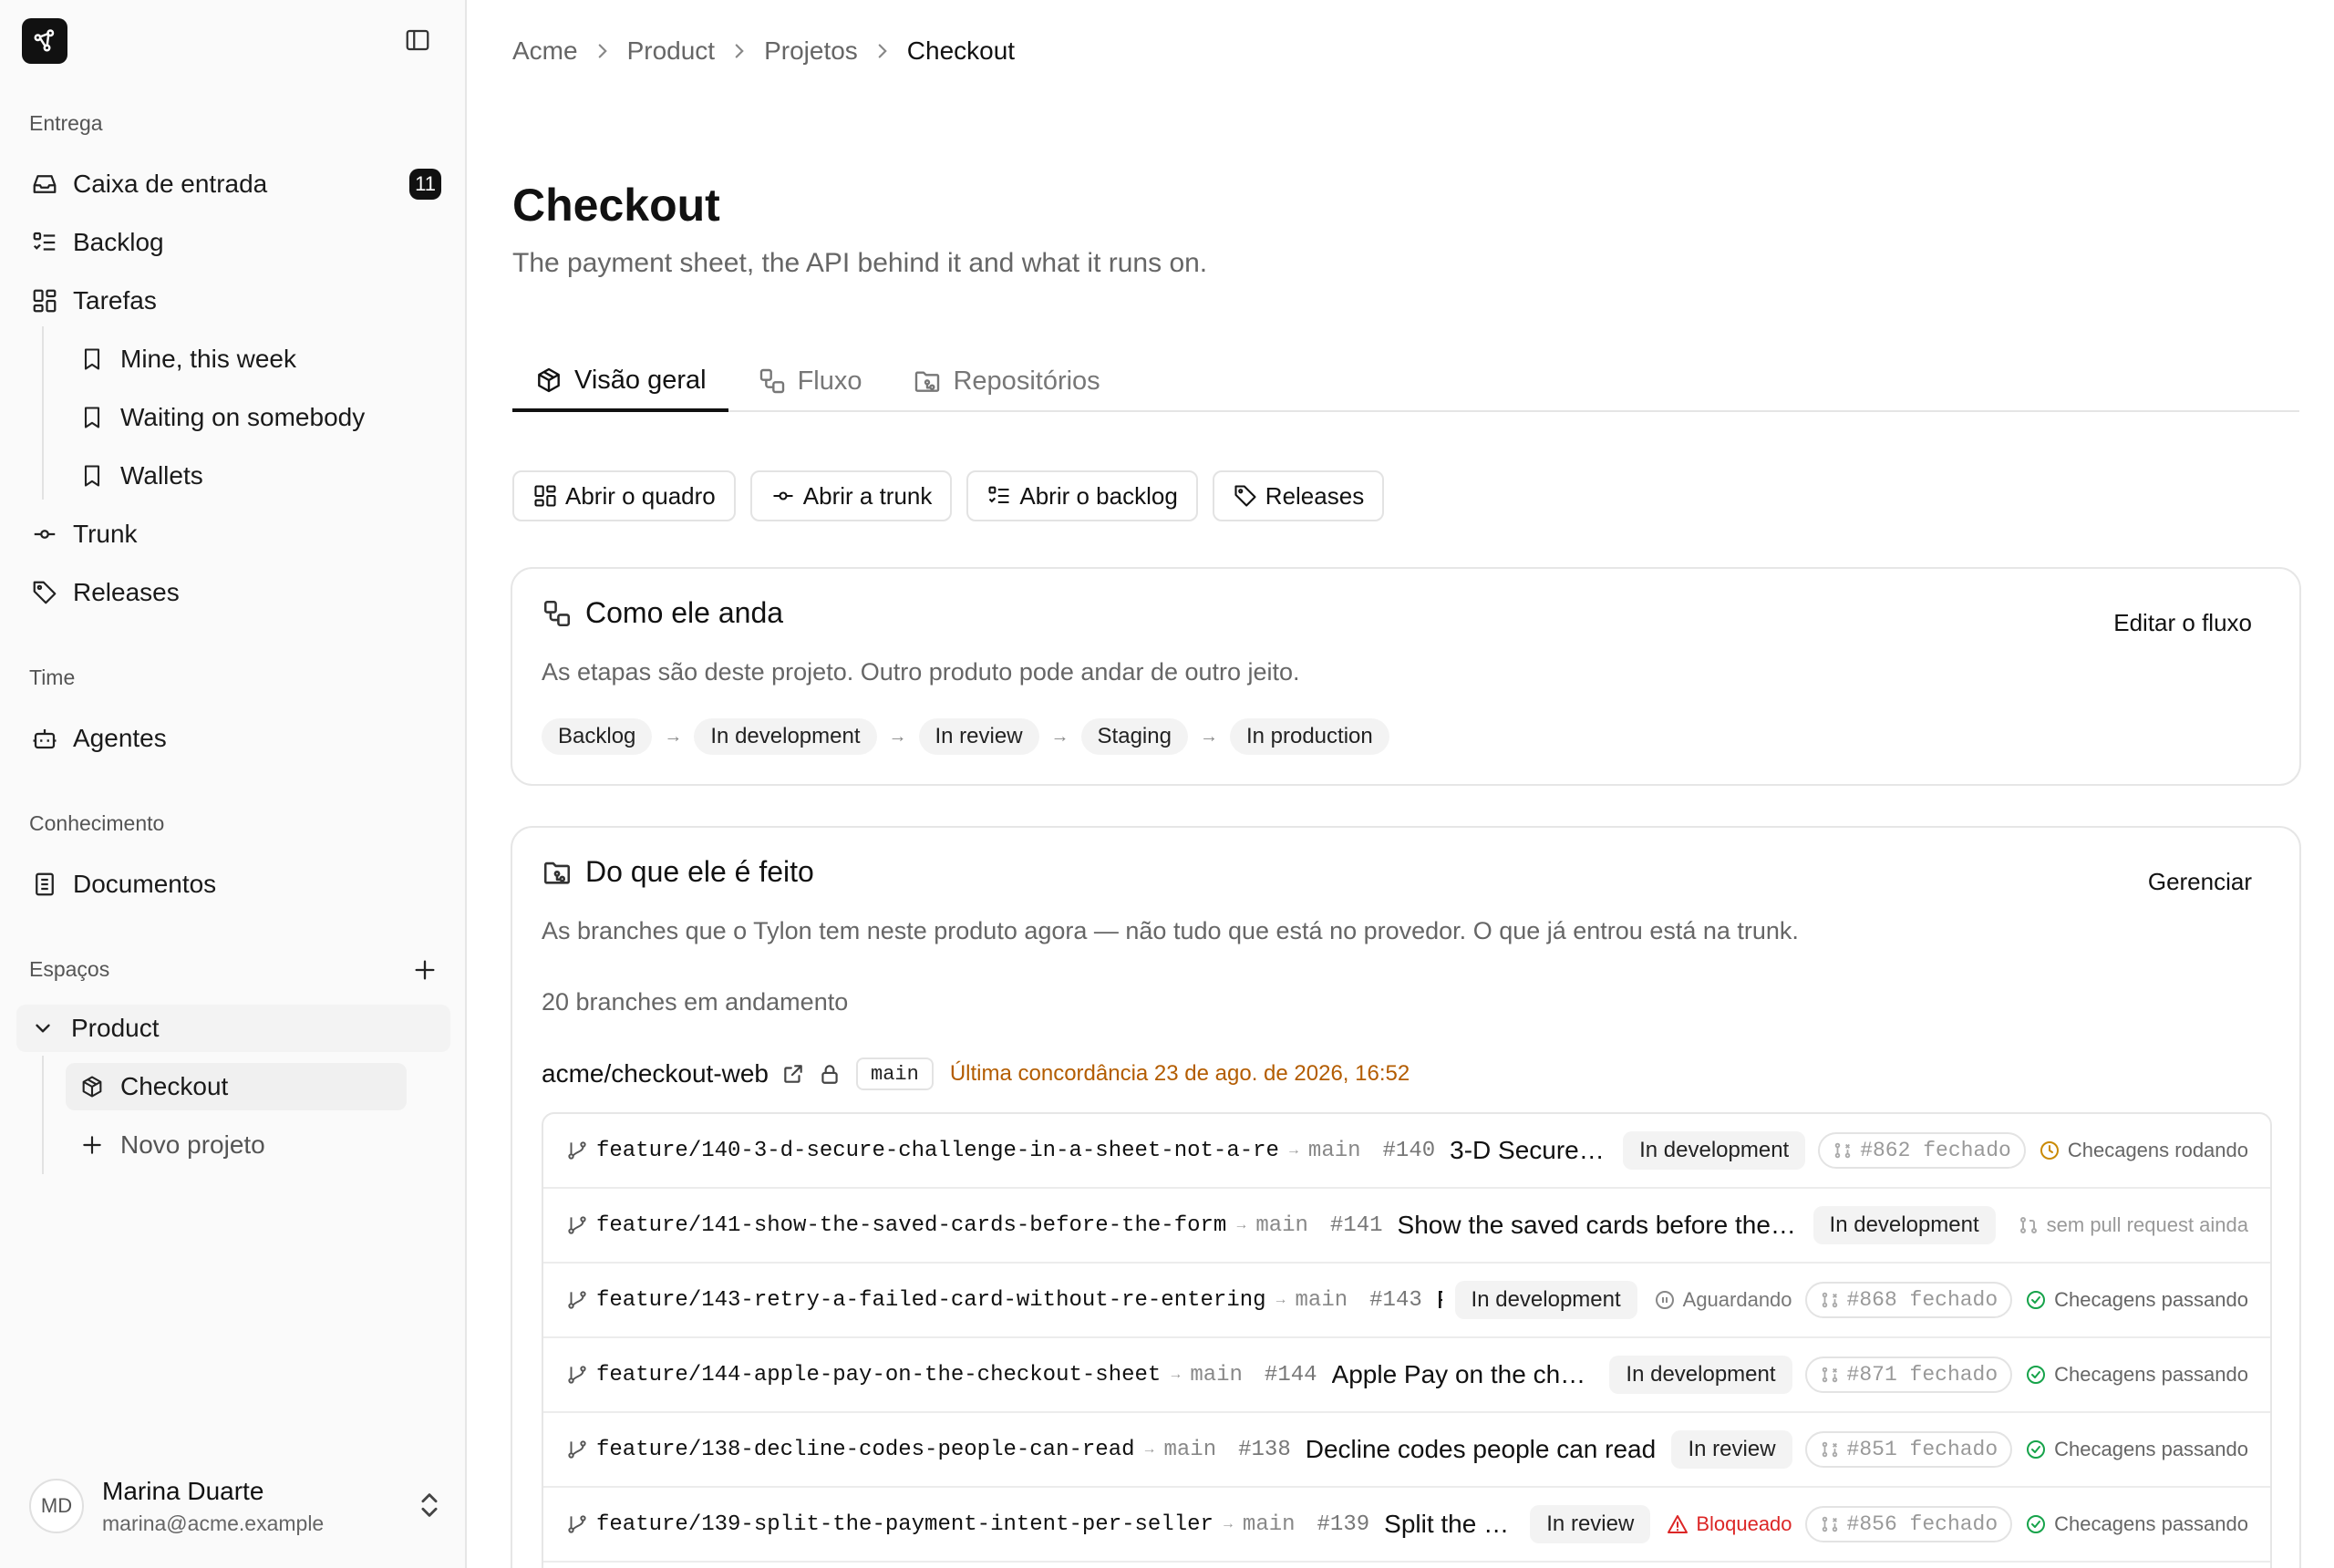 The height and width of the screenshot is (1568, 2334). I want to click on sidebar-view-mine: Mine, this week, so click(239, 359).